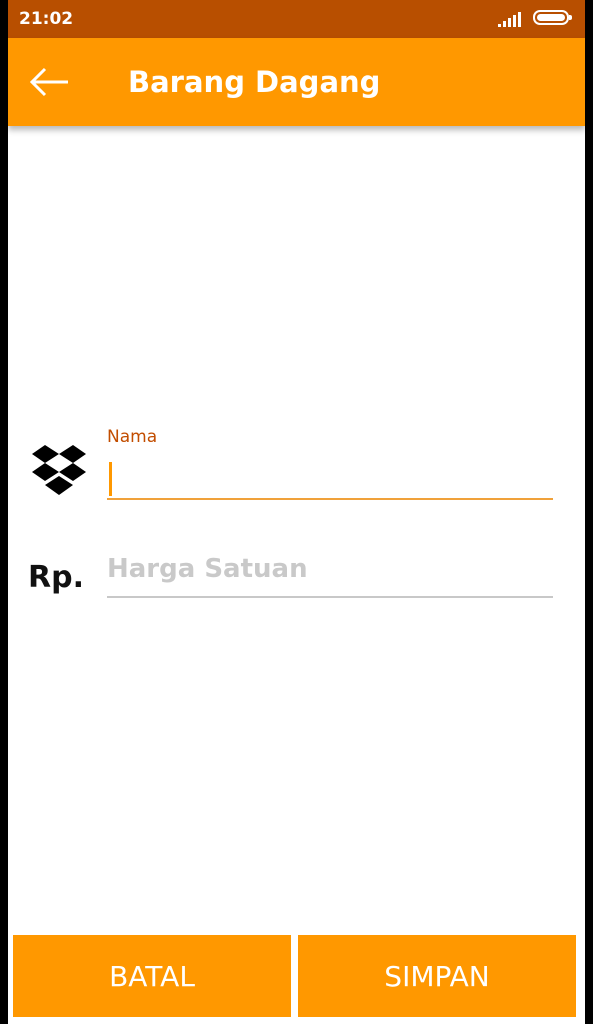 The width and height of the screenshot is (593, 1024). Describe the element at coordinates (330, 478) in the screenshot. I see `nama-input` at that location.